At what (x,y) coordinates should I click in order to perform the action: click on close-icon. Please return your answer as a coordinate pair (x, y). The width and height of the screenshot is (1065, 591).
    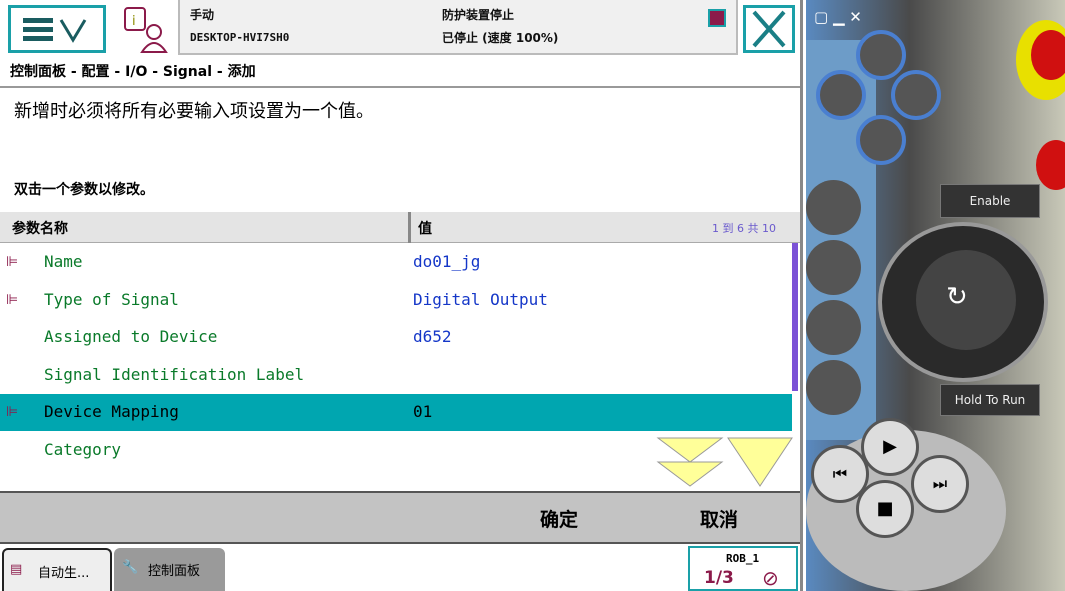
    Looking at the image, I should click on (769, 29).